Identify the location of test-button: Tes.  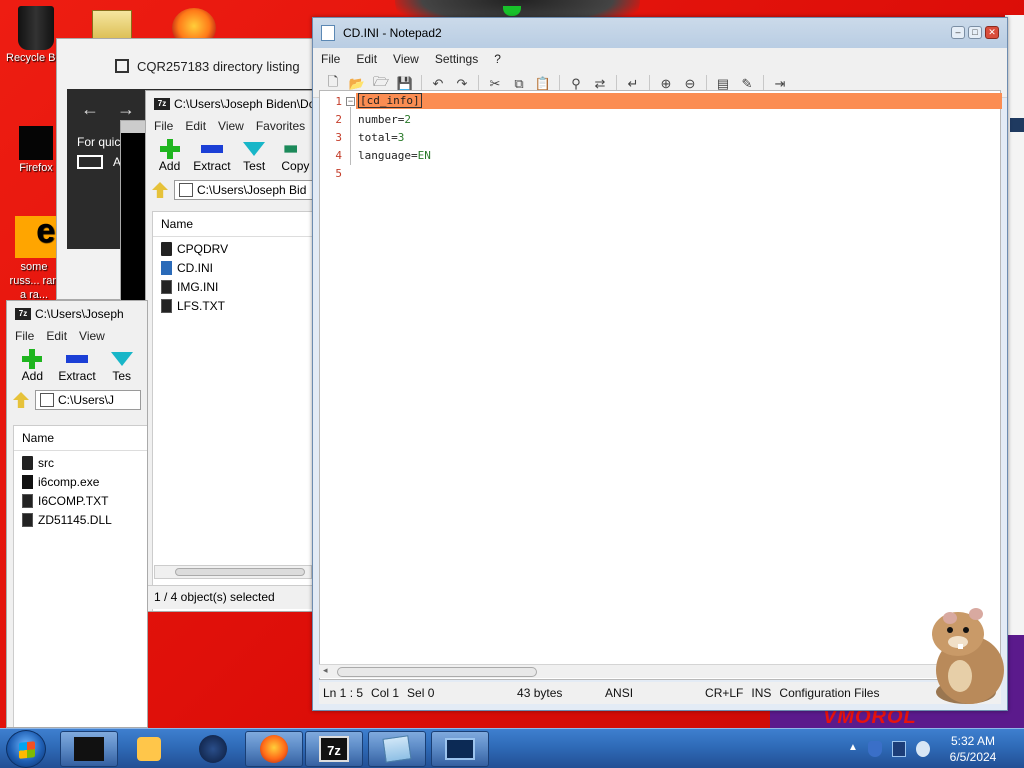
(121, 366).